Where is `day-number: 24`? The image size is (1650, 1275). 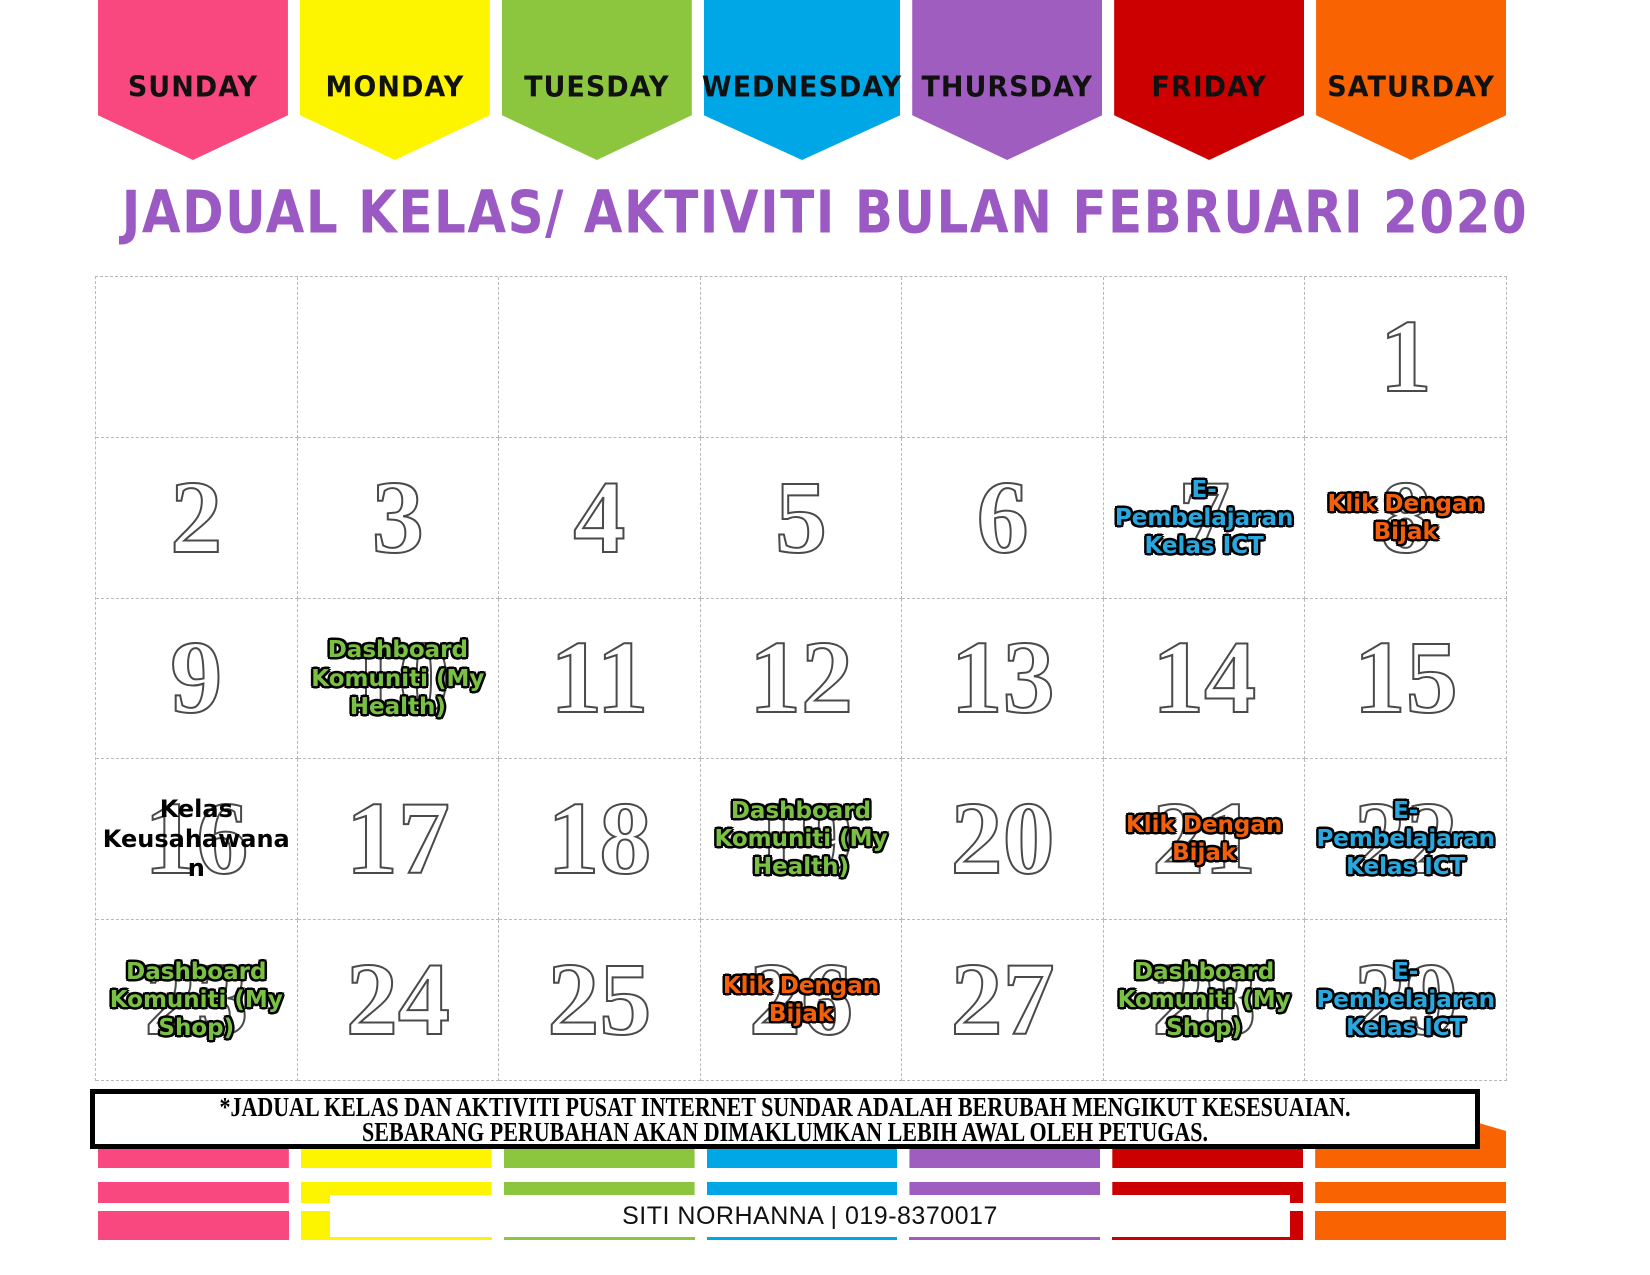 day-number: 24 is located at coordinates (398, 1000).